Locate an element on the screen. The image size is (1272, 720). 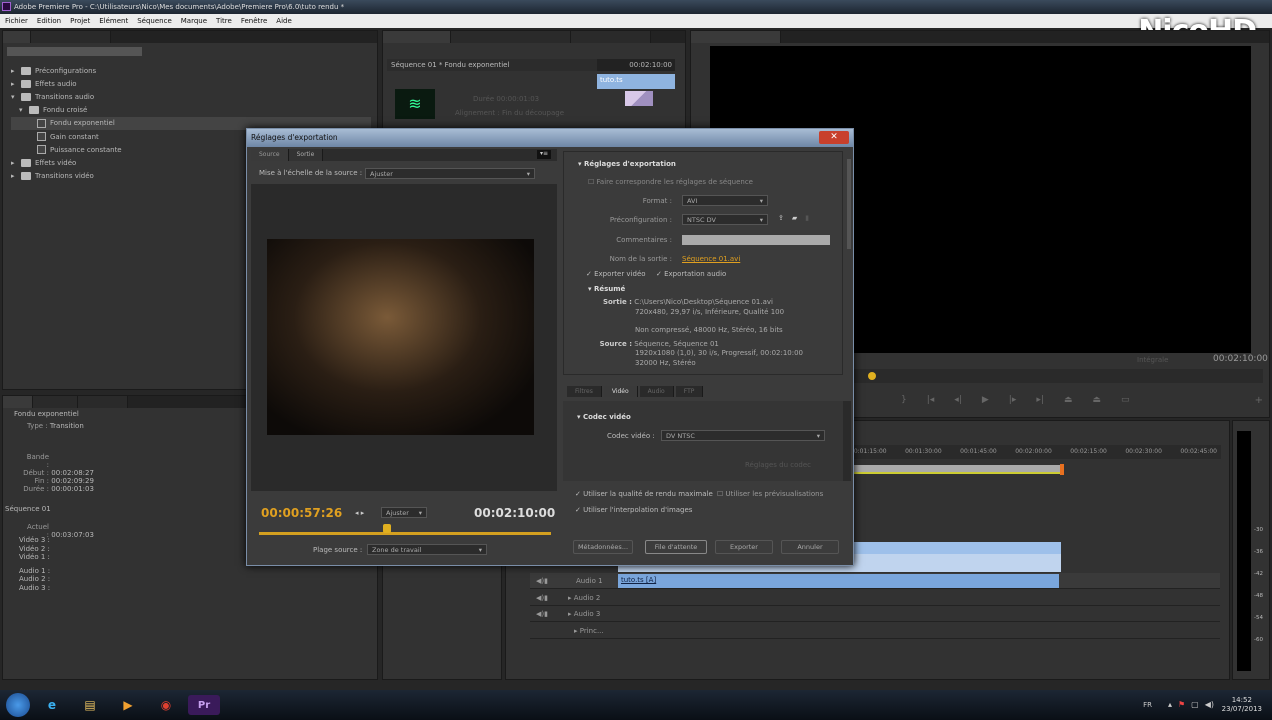
tab-output: Sortie is located at coordinates (306, 155).